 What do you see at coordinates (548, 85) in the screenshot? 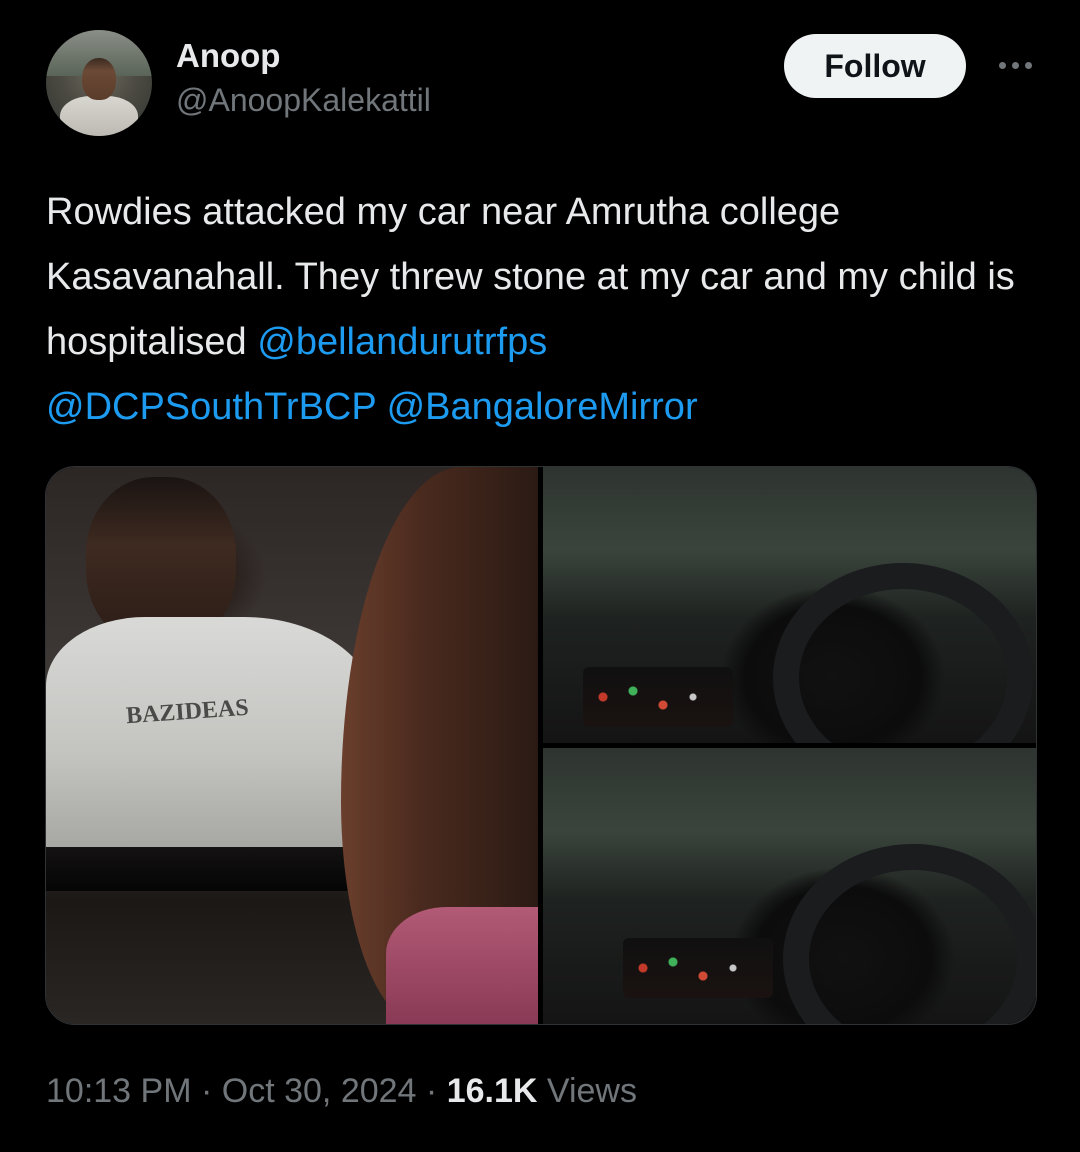
I see `tweet-header: Anoop @AnoopKalekattil Follow` at bounding box center [548, 85].